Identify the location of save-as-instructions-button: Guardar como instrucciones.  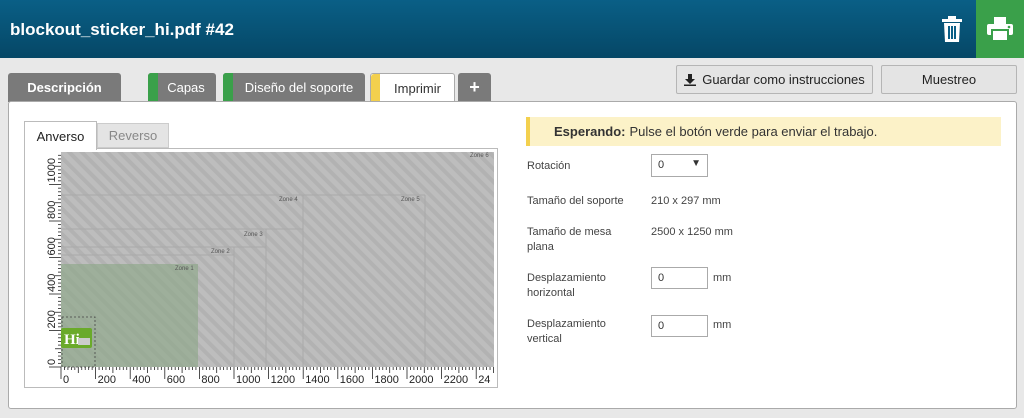
(774, 79).